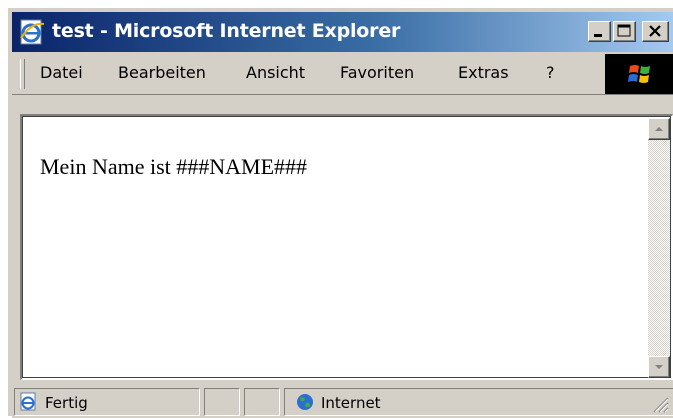 The height and width of the screenshot is (418, 673). I want to click on scroll-up-button, so click(659, 129).